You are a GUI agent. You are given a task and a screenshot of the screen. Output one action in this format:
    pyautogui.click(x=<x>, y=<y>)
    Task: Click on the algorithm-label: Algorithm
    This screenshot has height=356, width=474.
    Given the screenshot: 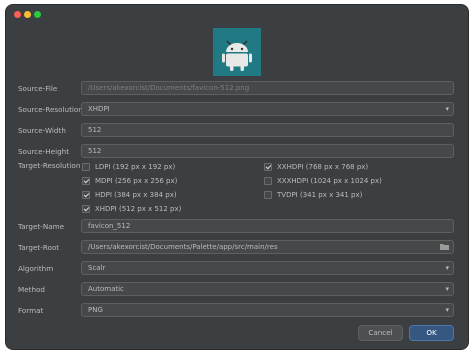 What is the action you would take?
    pyautogui.click(x=36, y=268)
    